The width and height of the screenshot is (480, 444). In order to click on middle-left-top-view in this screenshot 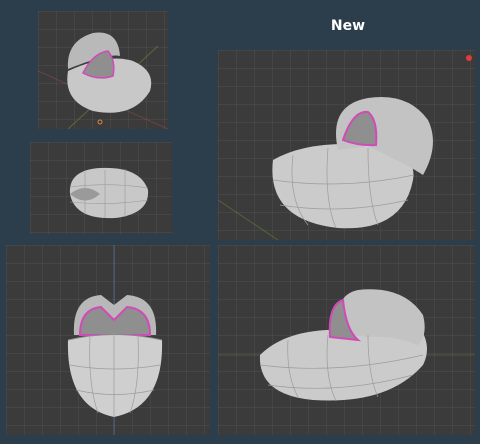, I will do `click(101, 188)`.